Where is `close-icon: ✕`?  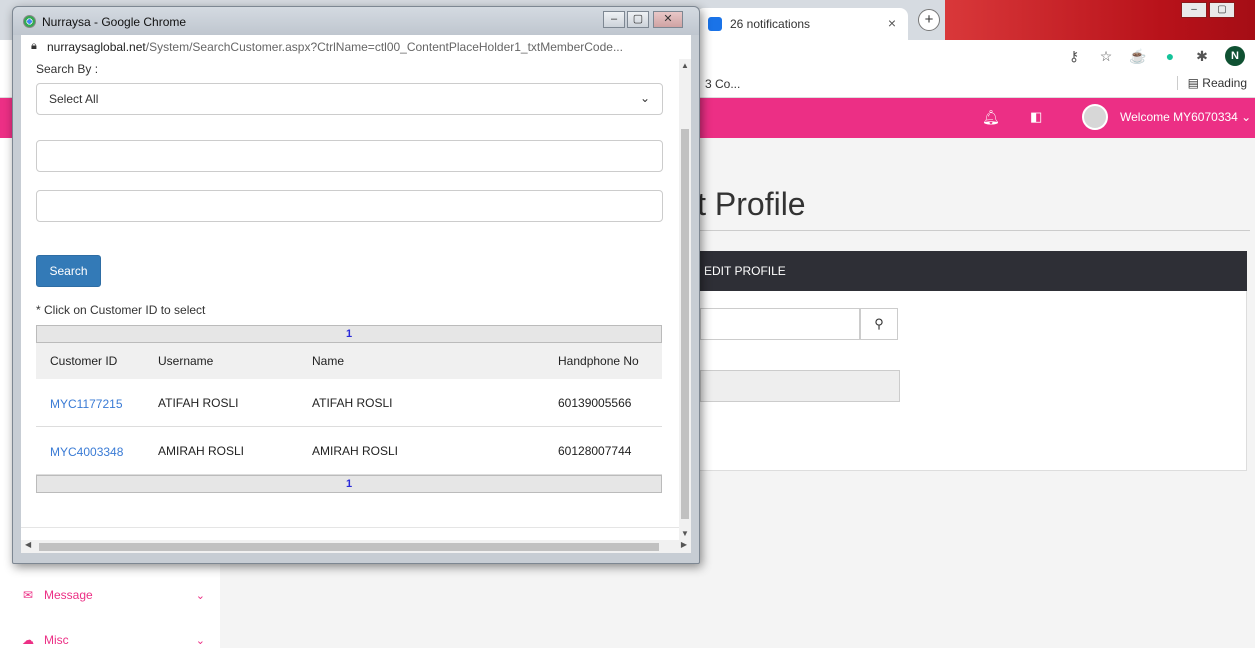
close-icon: ✕ is located at coordinates (668, 19).